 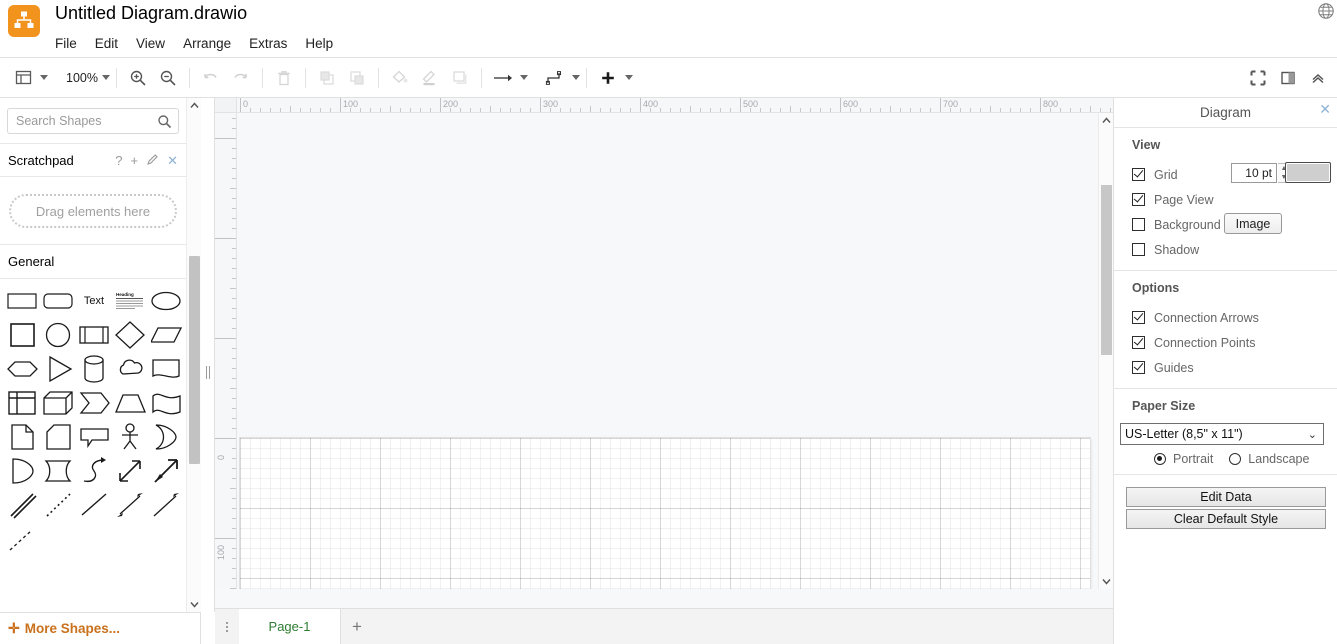 What do you see at coordinates (168, 78) in the screenshot?
I see `zoom-out-icon` at bounding box center [168, 78].